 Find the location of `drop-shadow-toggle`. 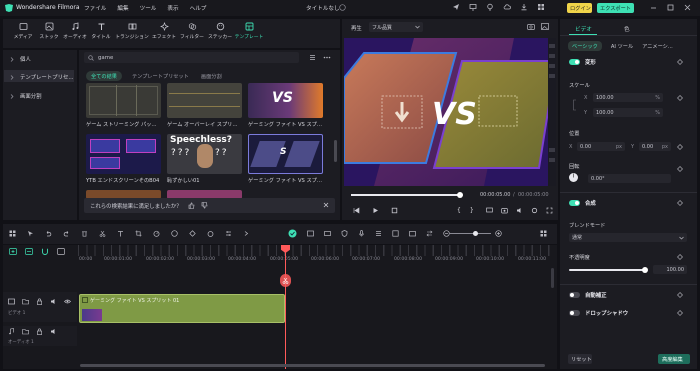

drop-shadow-toggle is located at coordinates (574, 313).